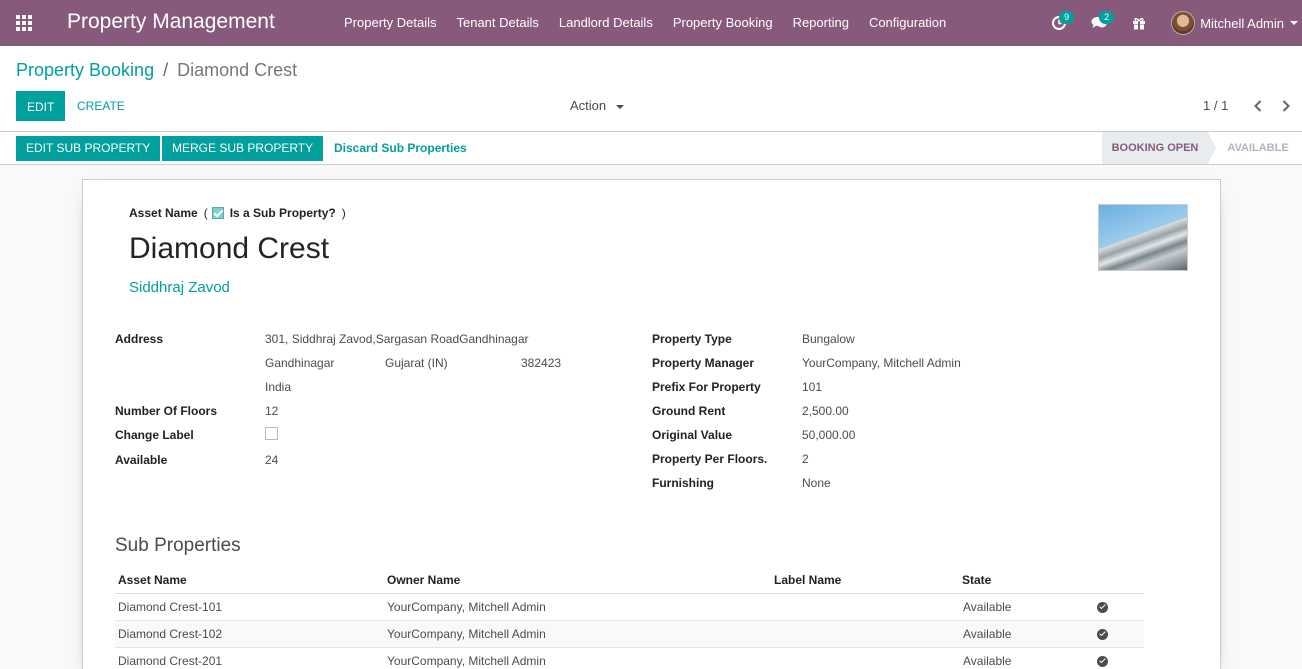 This screenshot has width=1302, height=669. What do you see at coordinates (828, 339) in the screenshot?
I see `property-type-value: Bungalow` at bounding box center [828, 339].